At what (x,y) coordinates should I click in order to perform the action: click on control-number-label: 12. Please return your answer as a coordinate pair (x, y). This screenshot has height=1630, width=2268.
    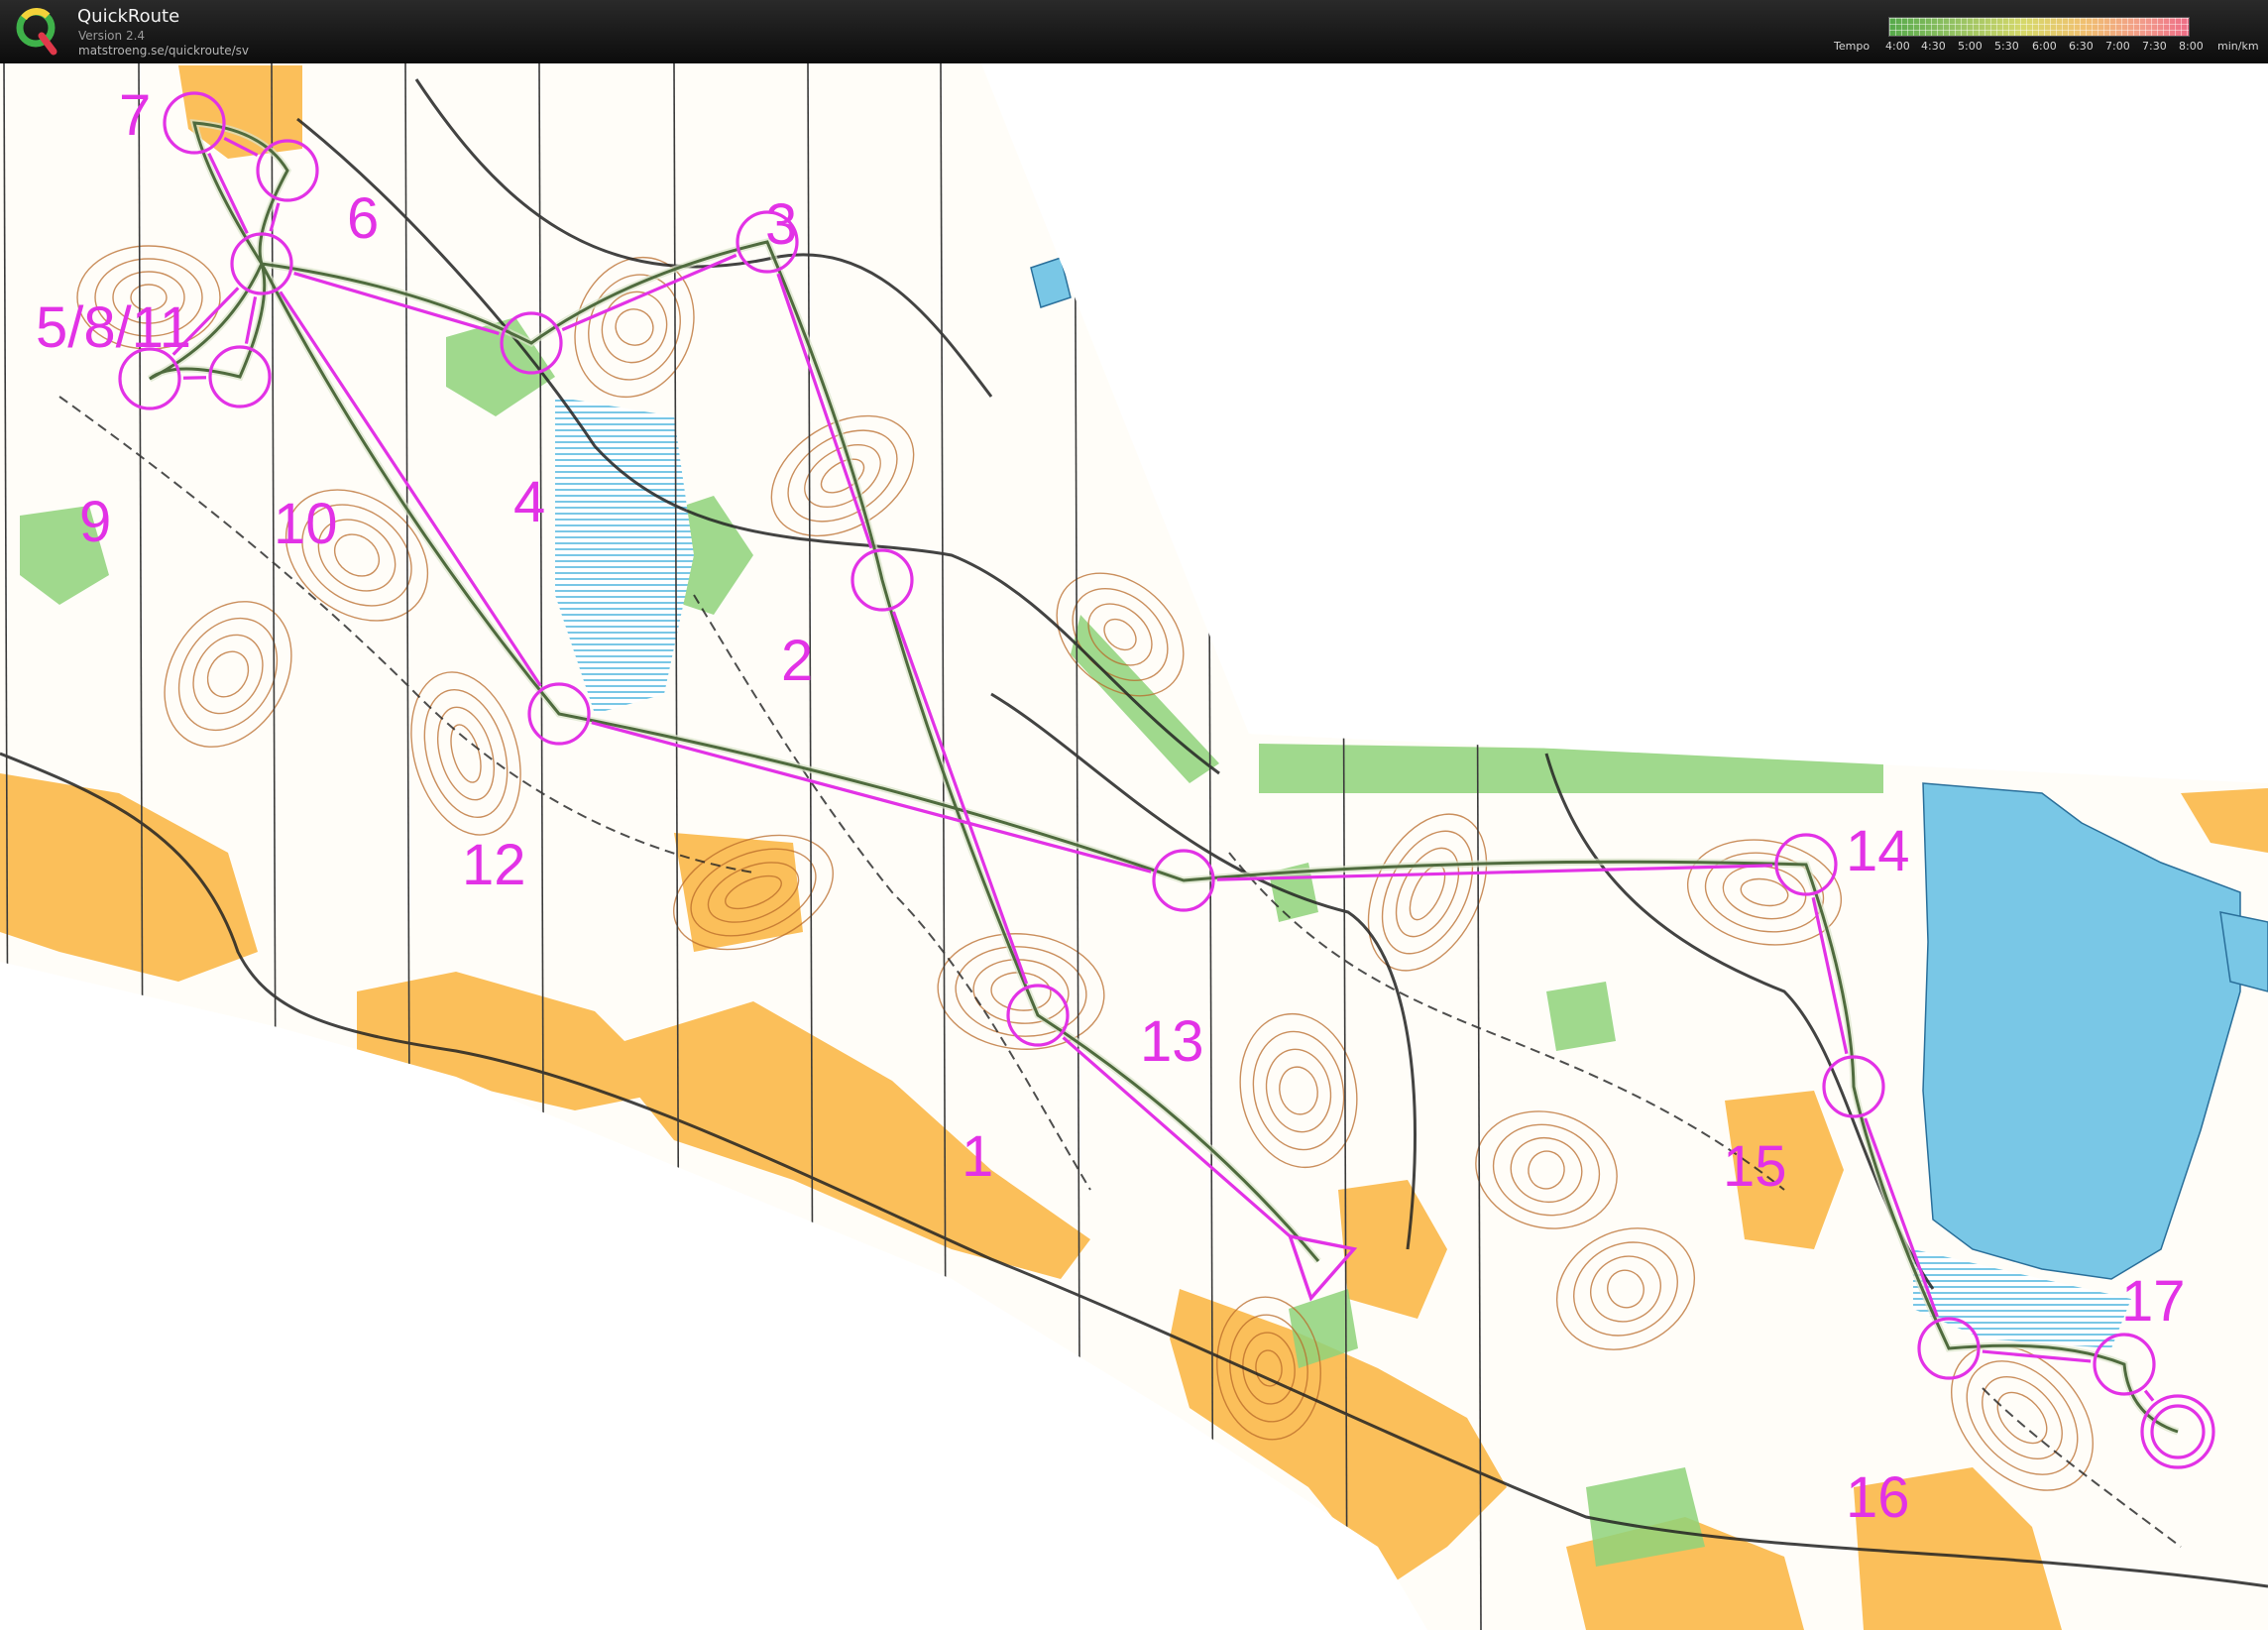
    Looking at the image, I should click on (494, 865).